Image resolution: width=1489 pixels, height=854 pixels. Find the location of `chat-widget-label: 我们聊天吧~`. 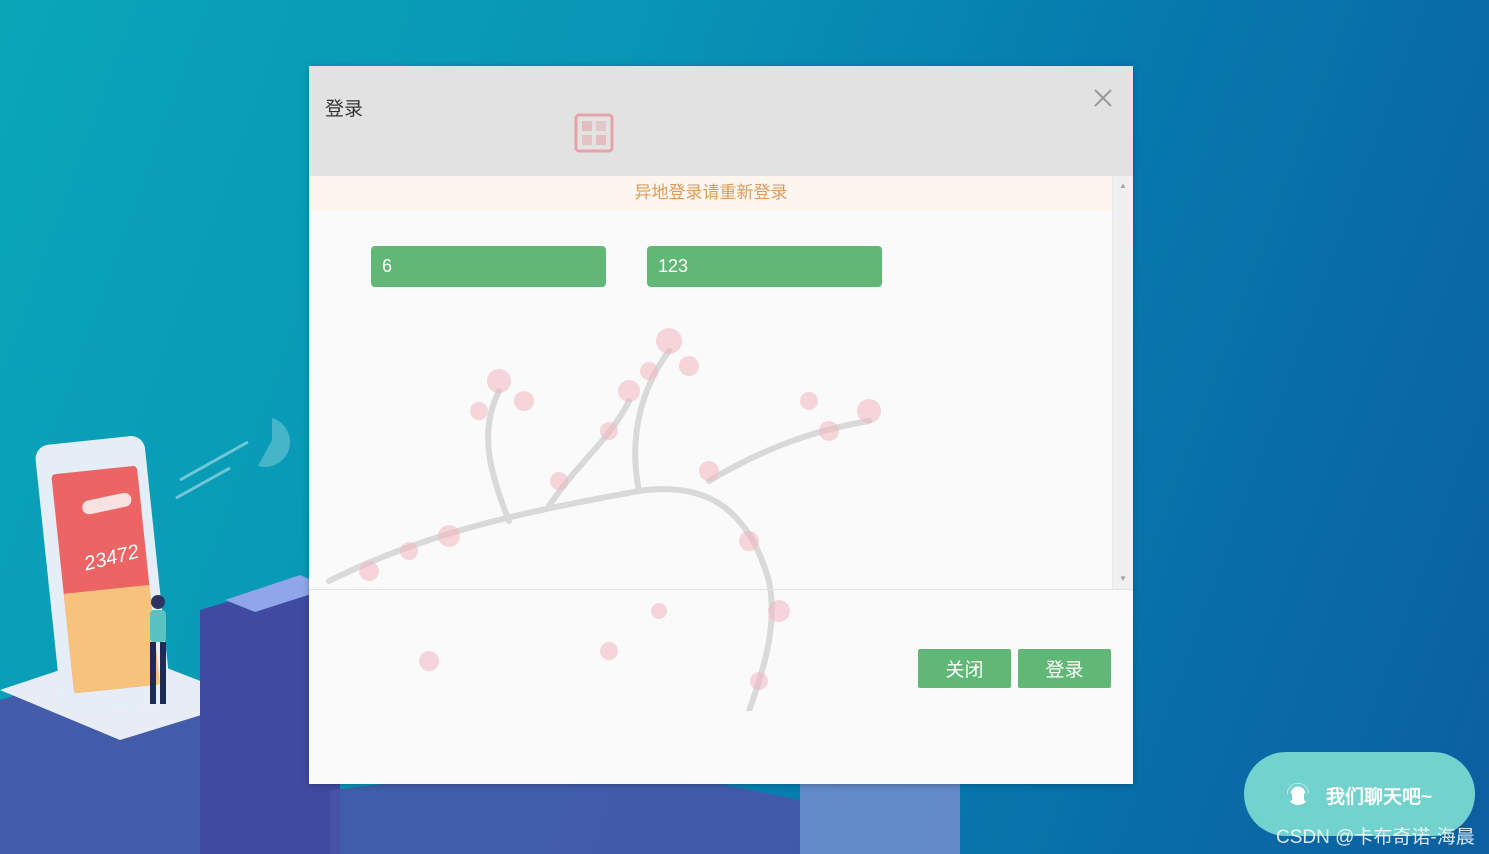

chat-widget-label: 我们聊天吧~ is located at coordinates (1379, 797).